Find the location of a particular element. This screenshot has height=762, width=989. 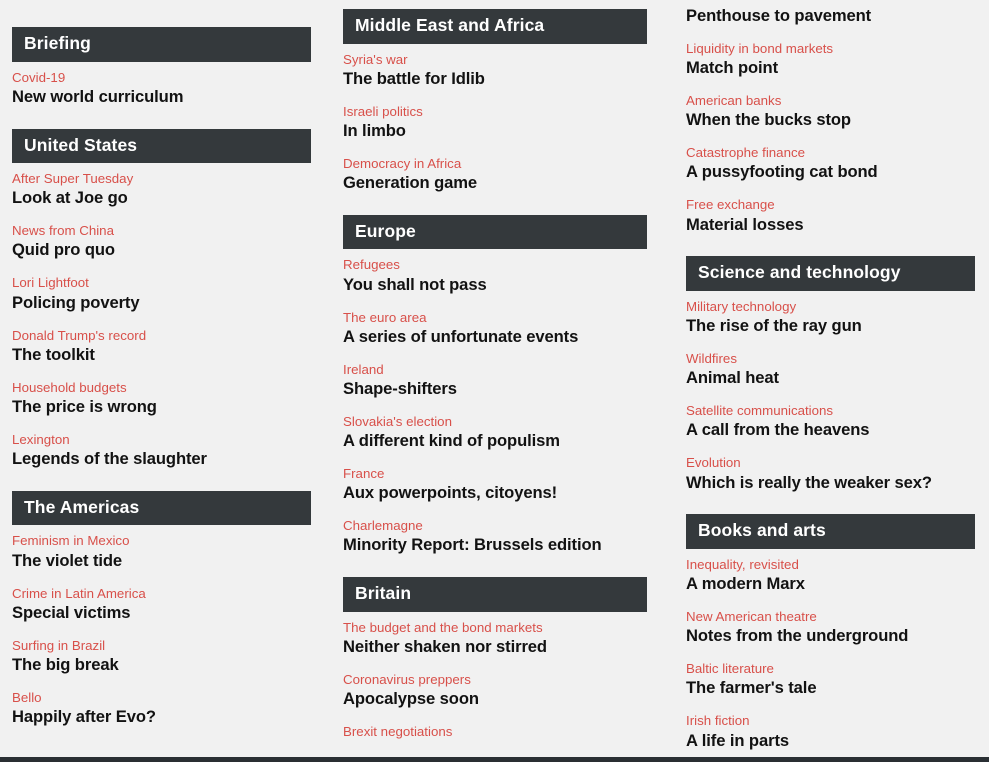

list-item: After Super Tuesday Look at Joe go is located at coordinates (161, 189).